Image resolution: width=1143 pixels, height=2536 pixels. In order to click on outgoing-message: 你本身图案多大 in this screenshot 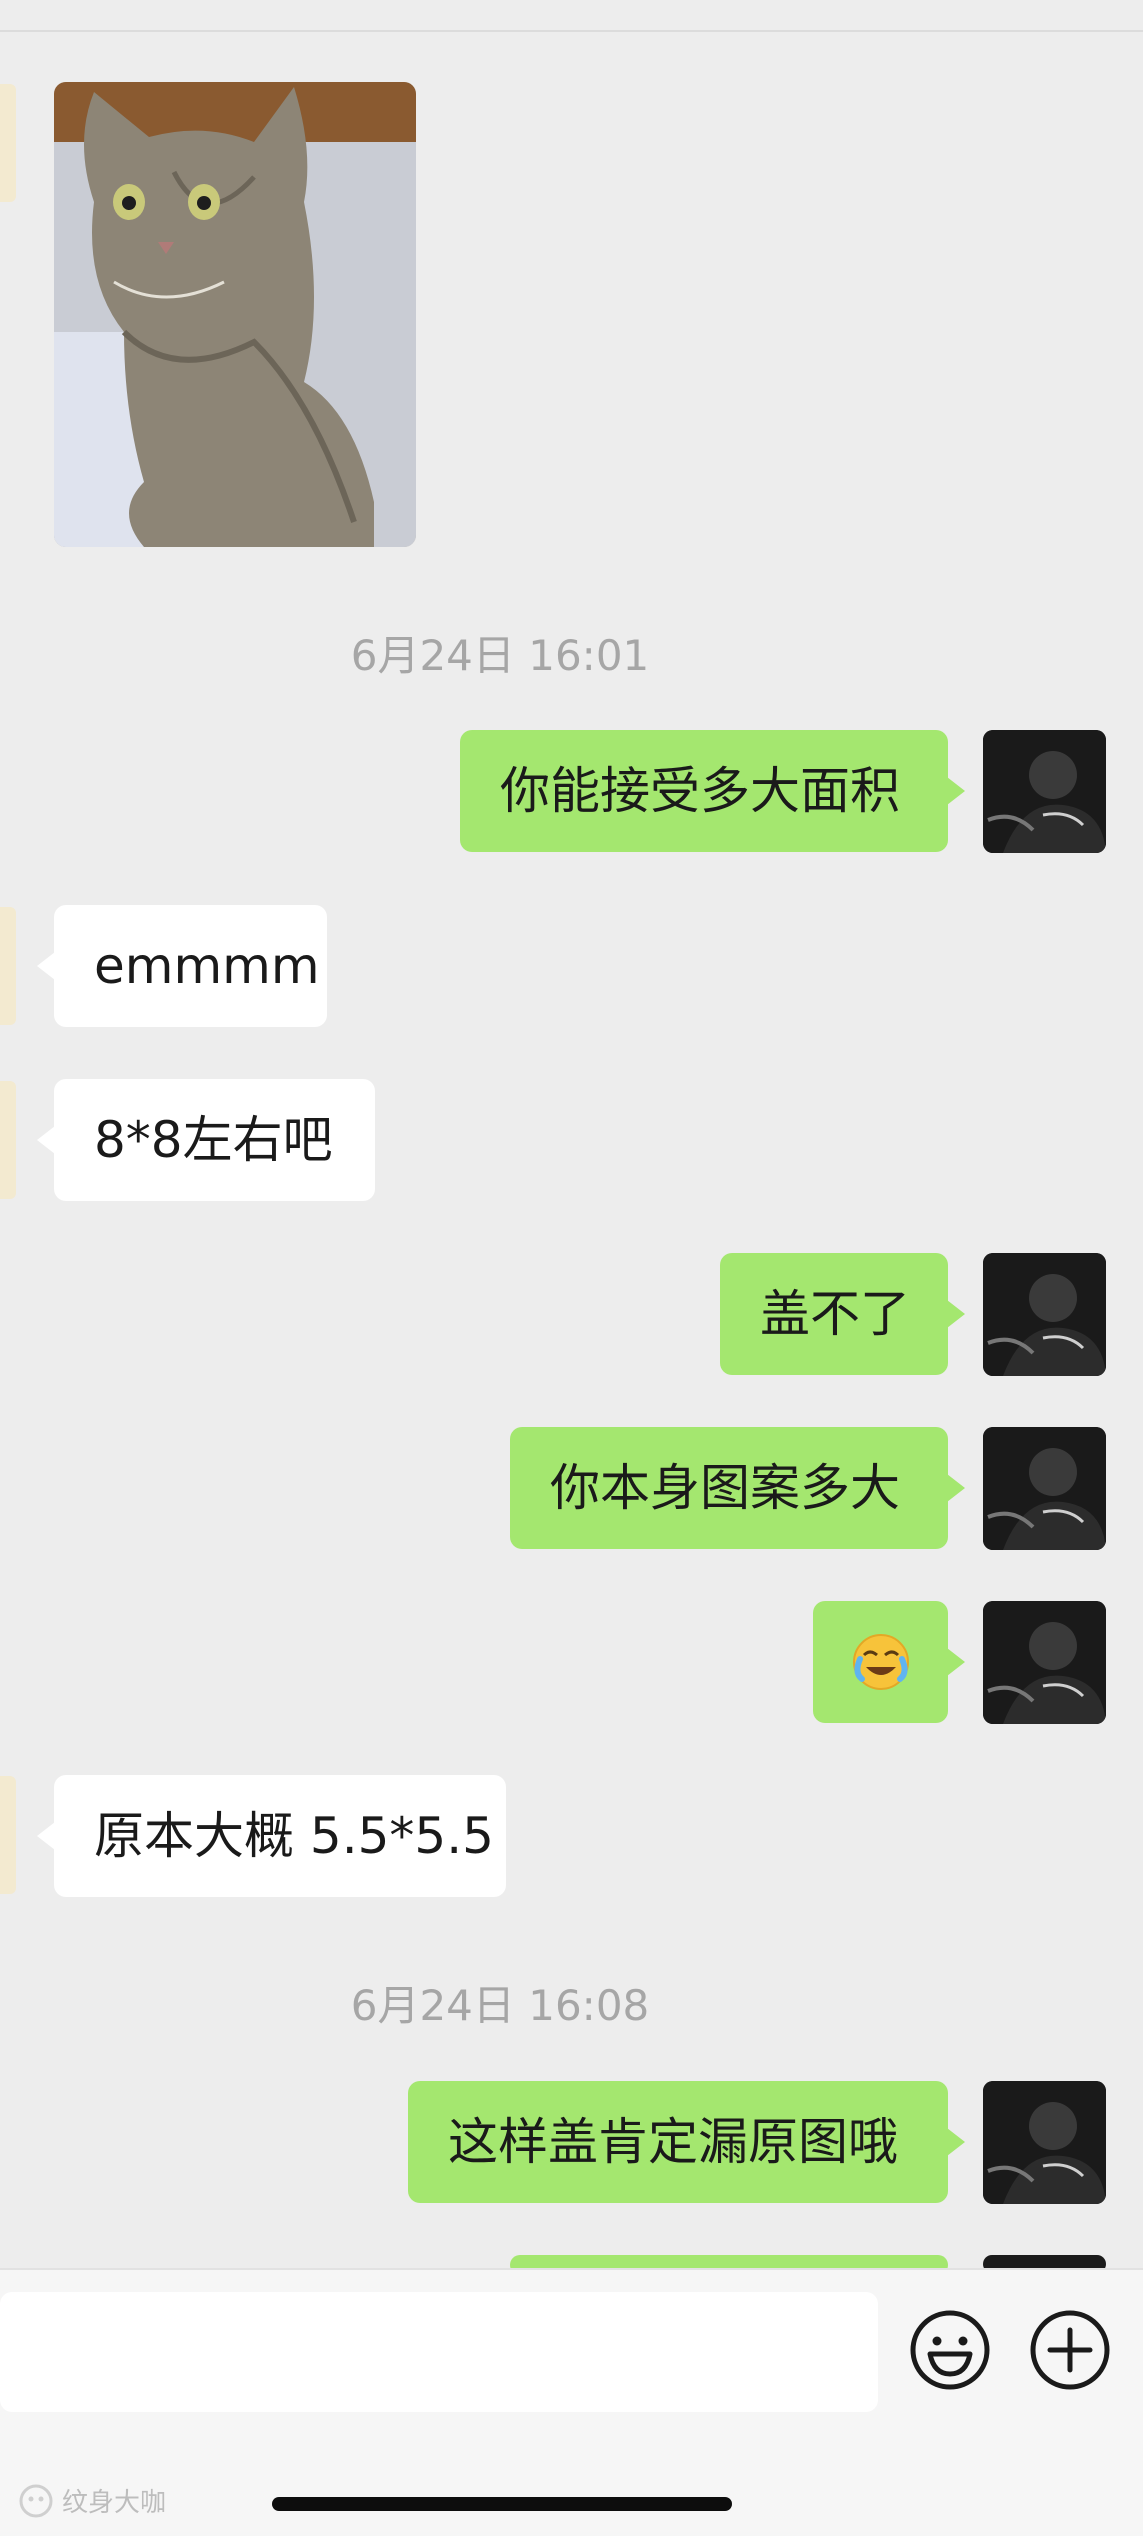, I will do `click(737, 1488)`.